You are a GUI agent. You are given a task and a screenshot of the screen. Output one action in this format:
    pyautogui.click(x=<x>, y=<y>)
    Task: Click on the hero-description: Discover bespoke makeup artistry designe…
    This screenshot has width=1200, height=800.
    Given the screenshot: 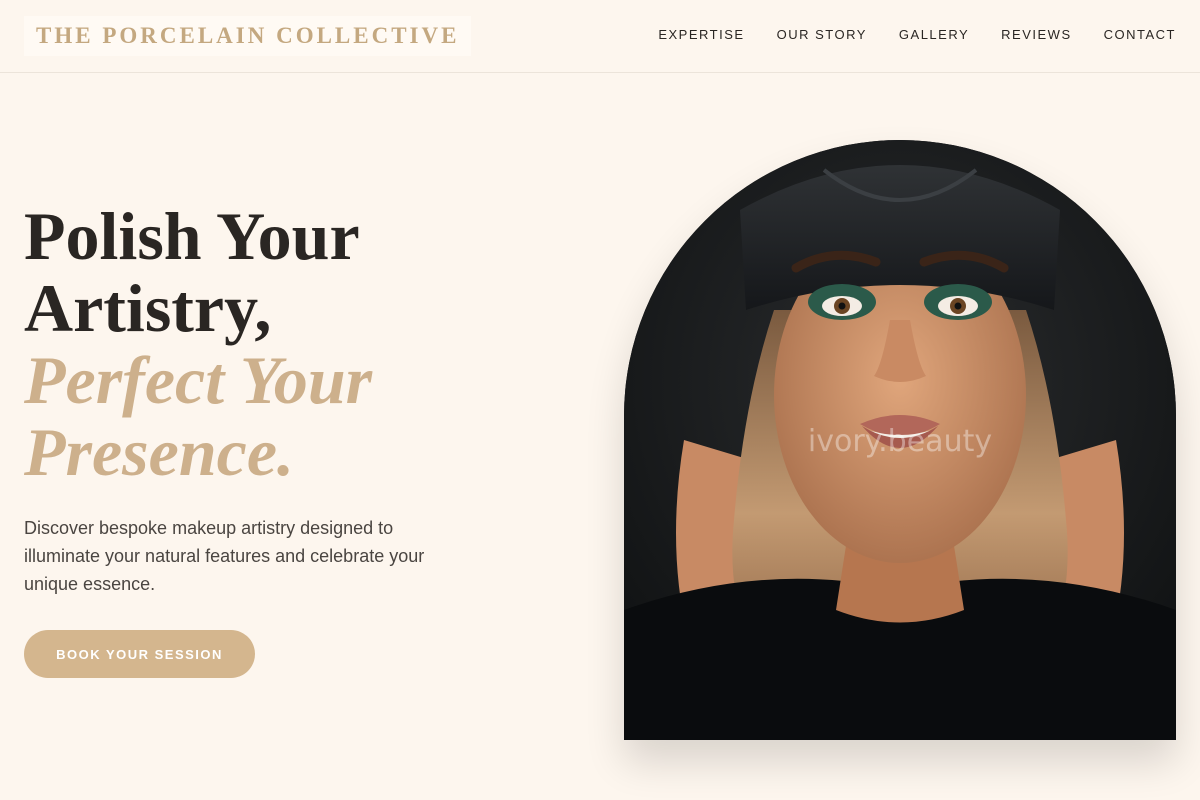 What is the action you would take?
    pyautogui.click(x=224, y=556)
    